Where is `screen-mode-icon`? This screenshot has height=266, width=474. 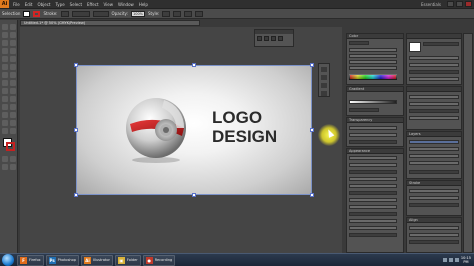
screen-mode-icon is located at coordinates (13, 167).